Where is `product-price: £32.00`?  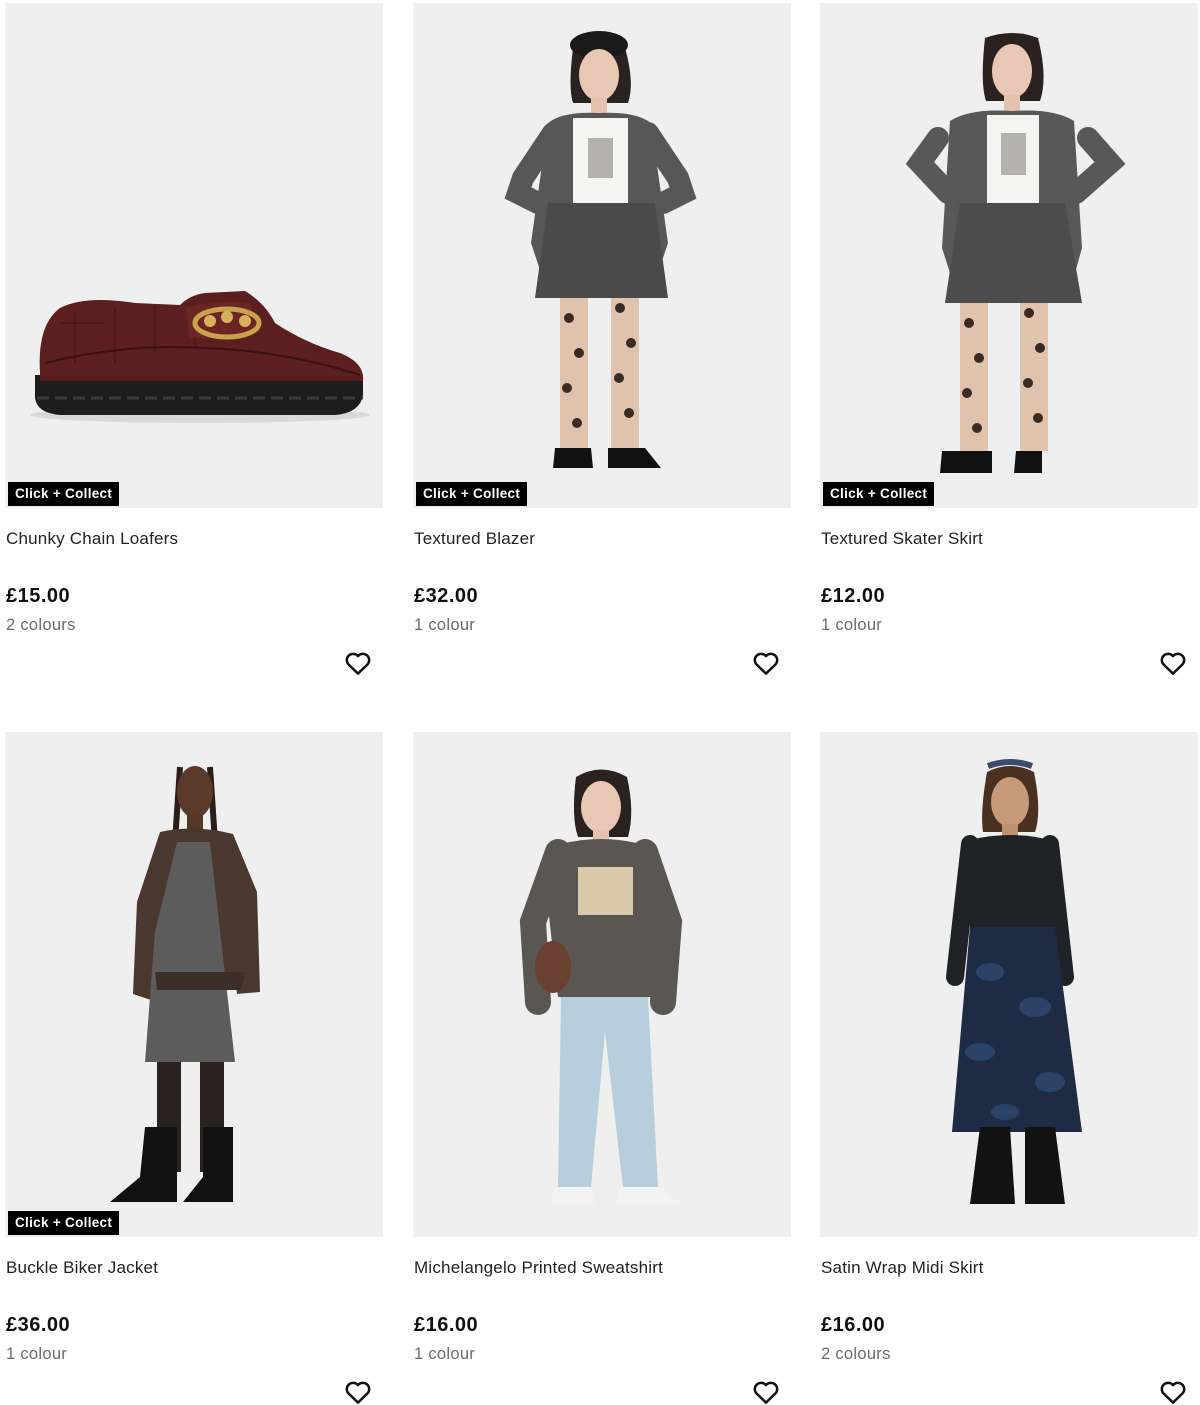
product-price: £32.00 is located at coordinates (446, 596).